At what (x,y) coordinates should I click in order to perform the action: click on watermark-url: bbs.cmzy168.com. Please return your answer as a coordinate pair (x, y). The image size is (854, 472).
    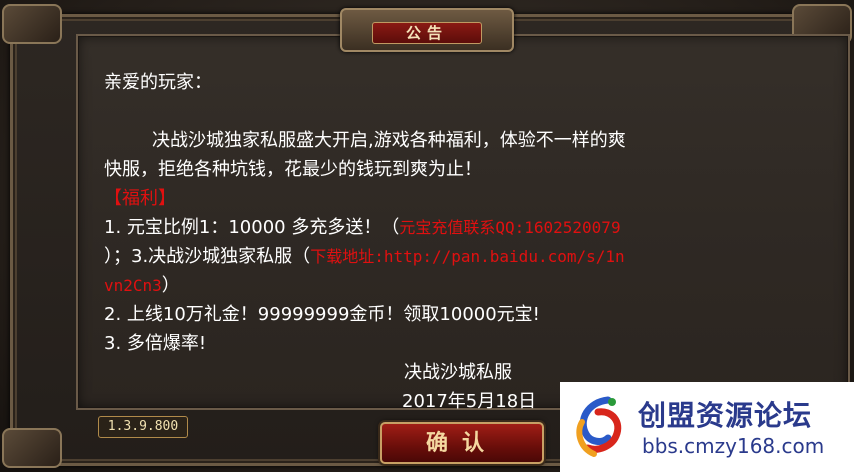
    Looking at the image, I should click on (733, 446).